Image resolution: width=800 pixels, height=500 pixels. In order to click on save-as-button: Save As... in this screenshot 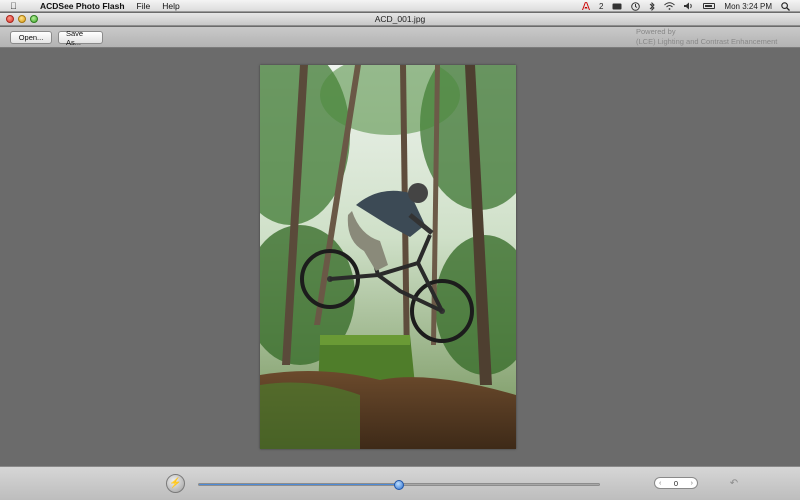, I will do `click(80, 38)`.